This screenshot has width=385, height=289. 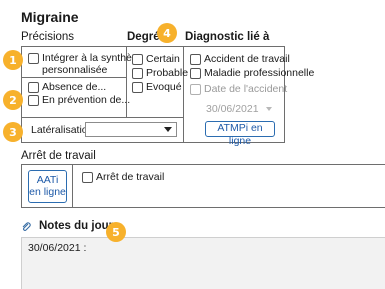 What do you see at coordinates (131, 129) in the screenshot?
I see `lateralisation-select` at bounding box center [131, 129].